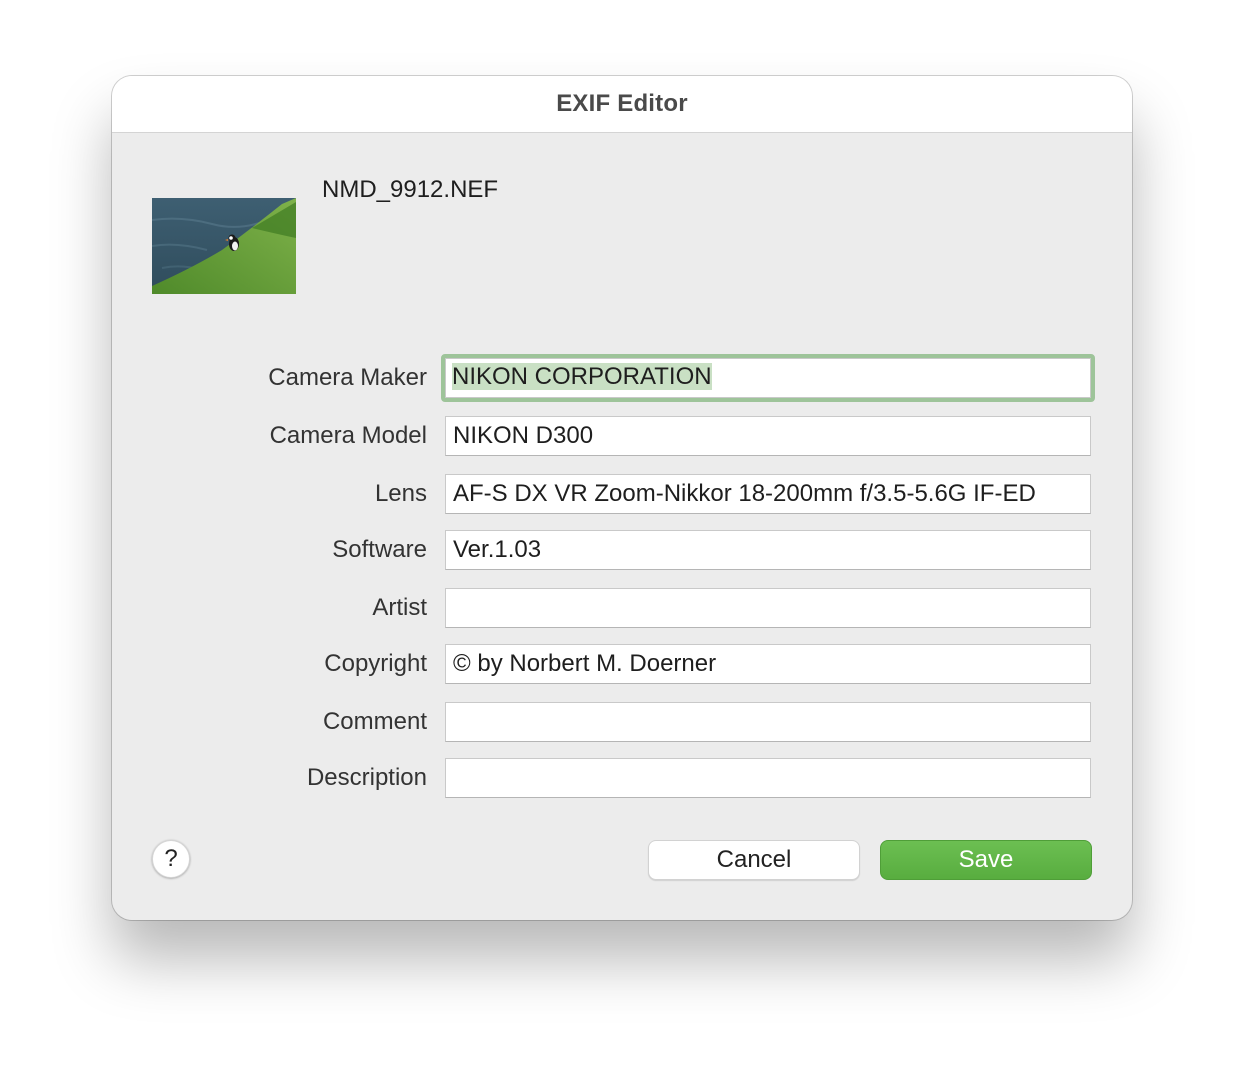 This screenshot has width=1244, height=1068. What do you see at coordinates (348, 435) in the screenshot?
I see `camera-model-label: Camera Model` at bounding box center [348, 435].